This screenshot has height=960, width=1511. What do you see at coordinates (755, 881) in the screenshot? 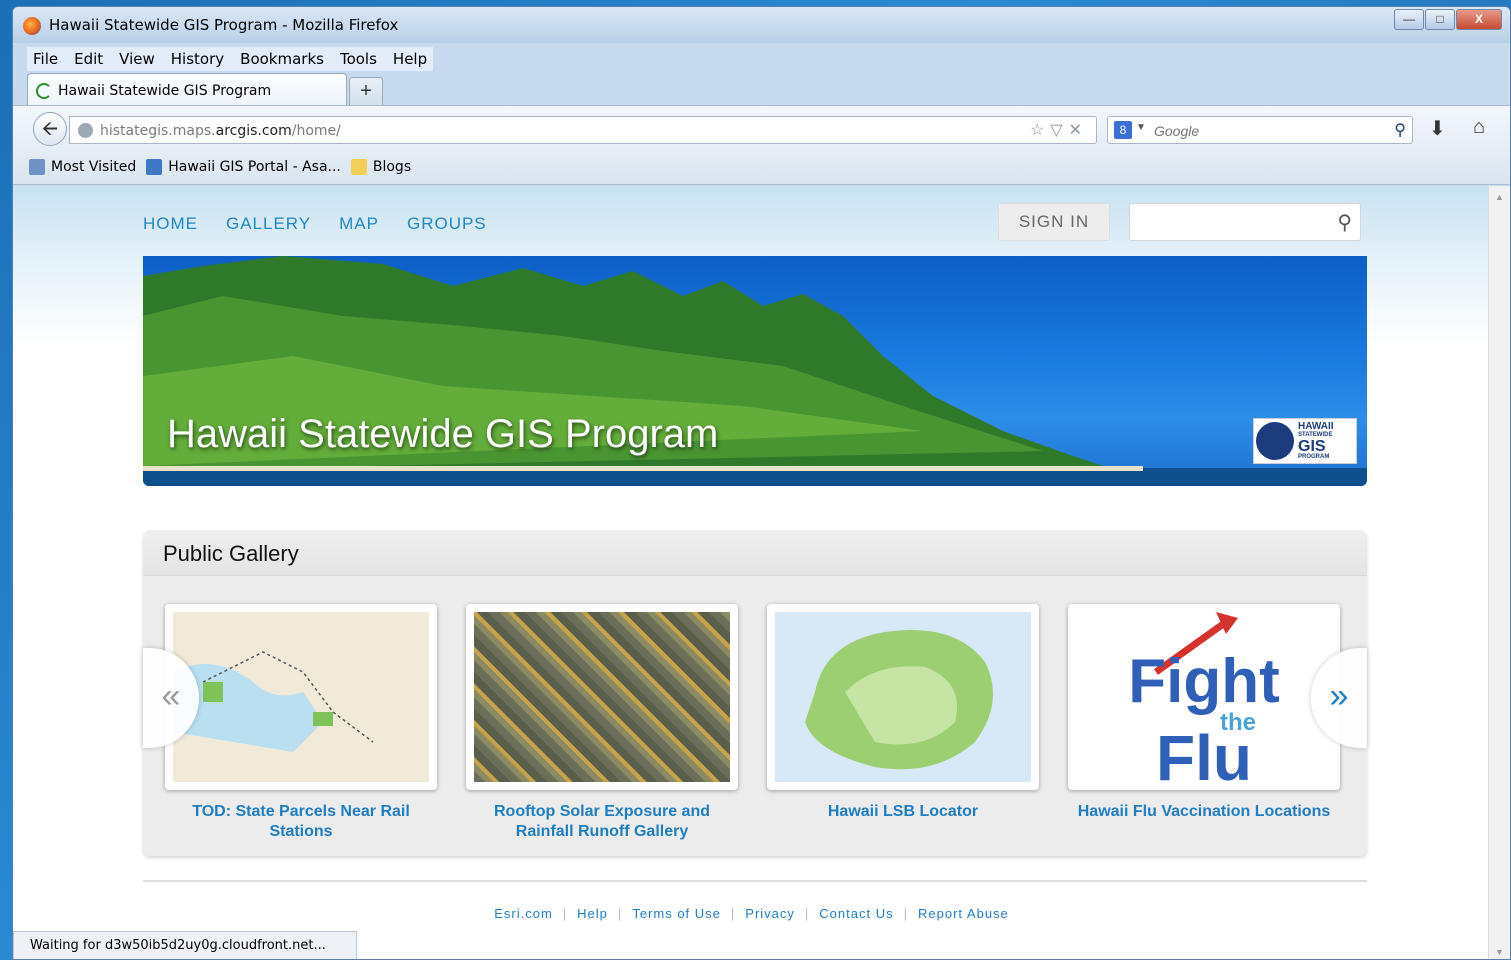
I see `footer-divider` at bounding box center [755, 881].